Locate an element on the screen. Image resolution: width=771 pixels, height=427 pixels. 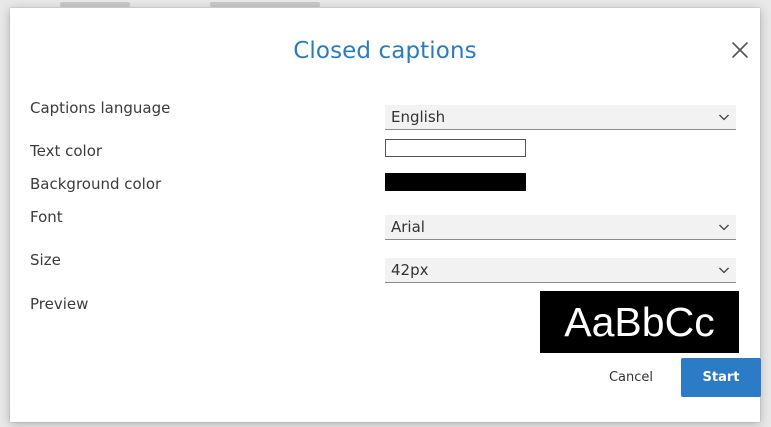
preview-label: Preview is located at coordinates (59, 304).